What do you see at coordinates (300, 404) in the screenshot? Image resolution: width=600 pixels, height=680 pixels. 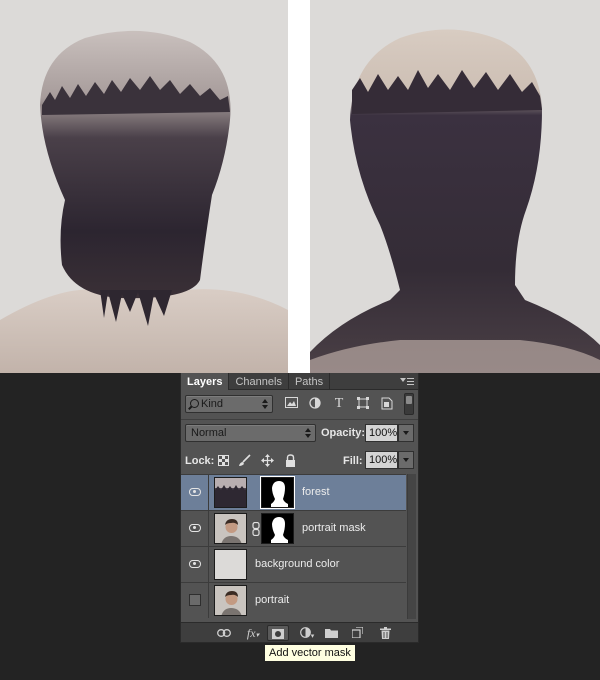 I see `filter-row: Kind T` at bounding box center [300, 404].